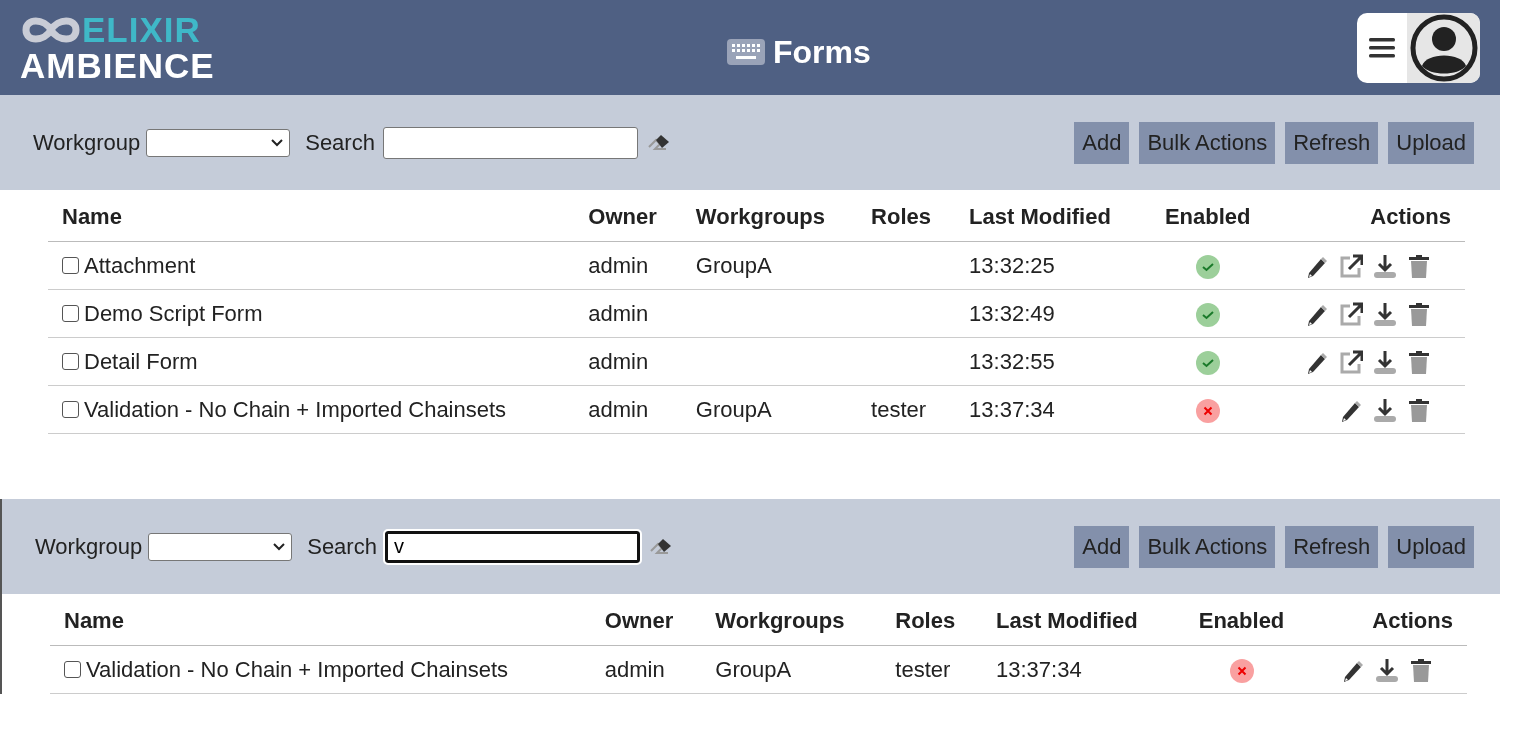  I want to click on table-cell: 13:32:25, so click(1012, 265).